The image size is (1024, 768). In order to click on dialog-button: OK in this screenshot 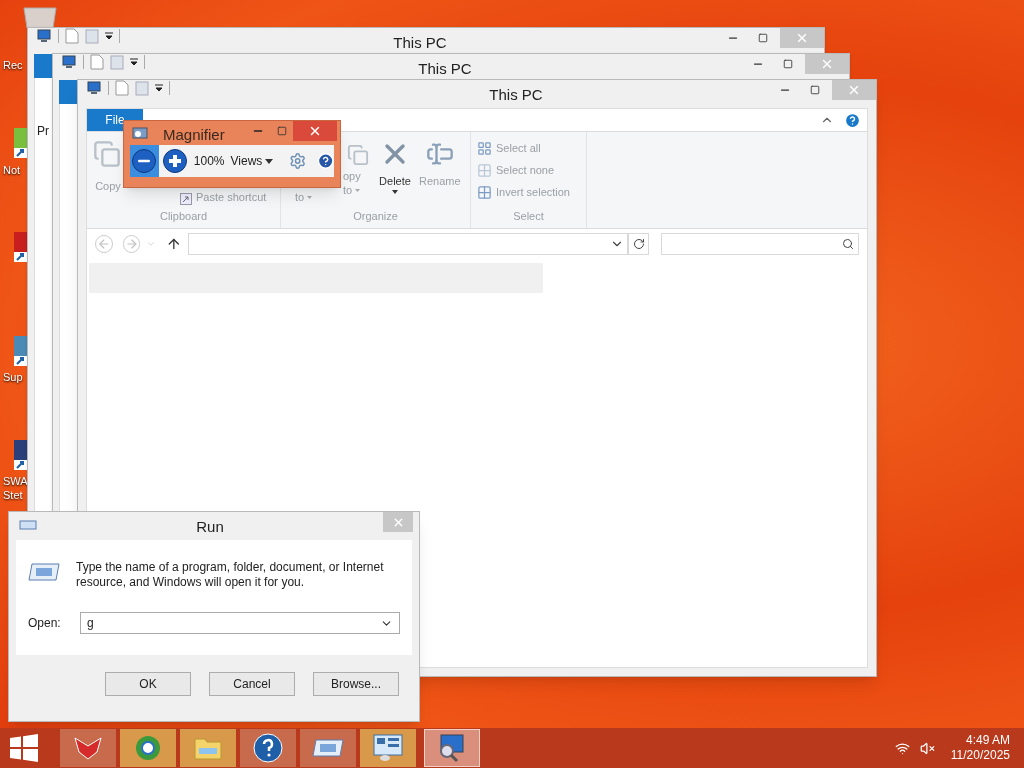, I will do `click(148, 684)`.